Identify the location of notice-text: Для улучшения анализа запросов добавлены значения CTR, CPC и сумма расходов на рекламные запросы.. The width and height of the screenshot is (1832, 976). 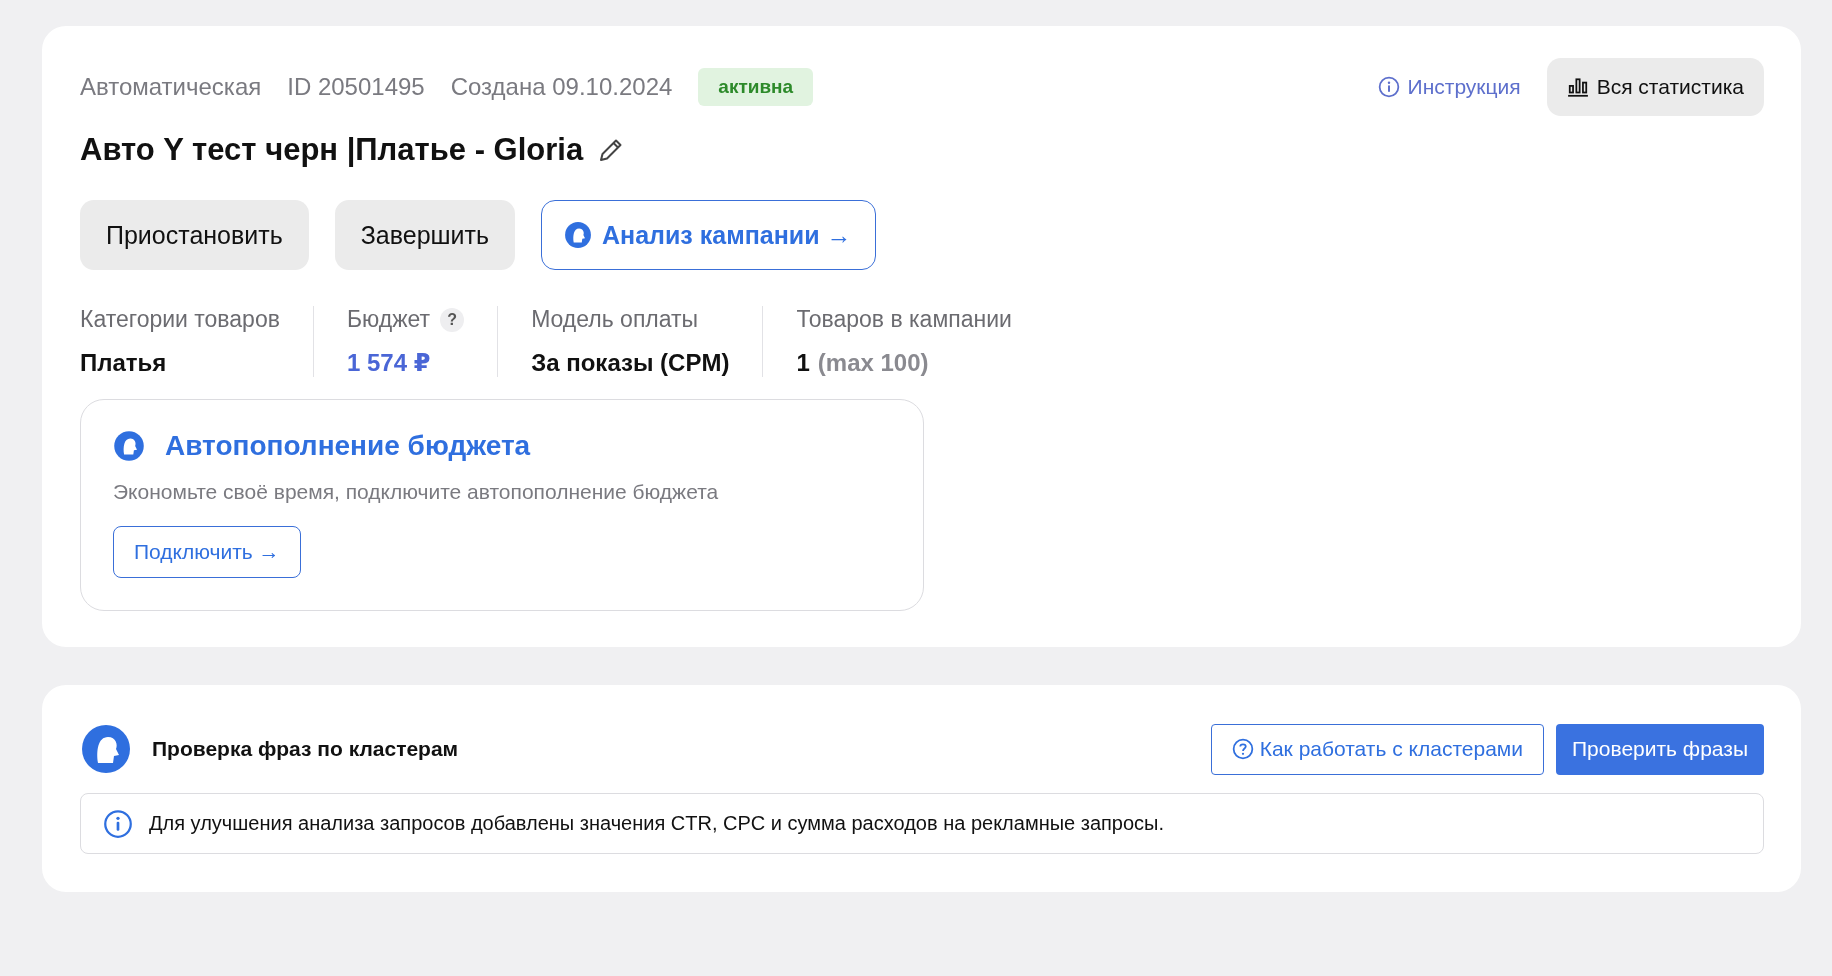
(657, 823).